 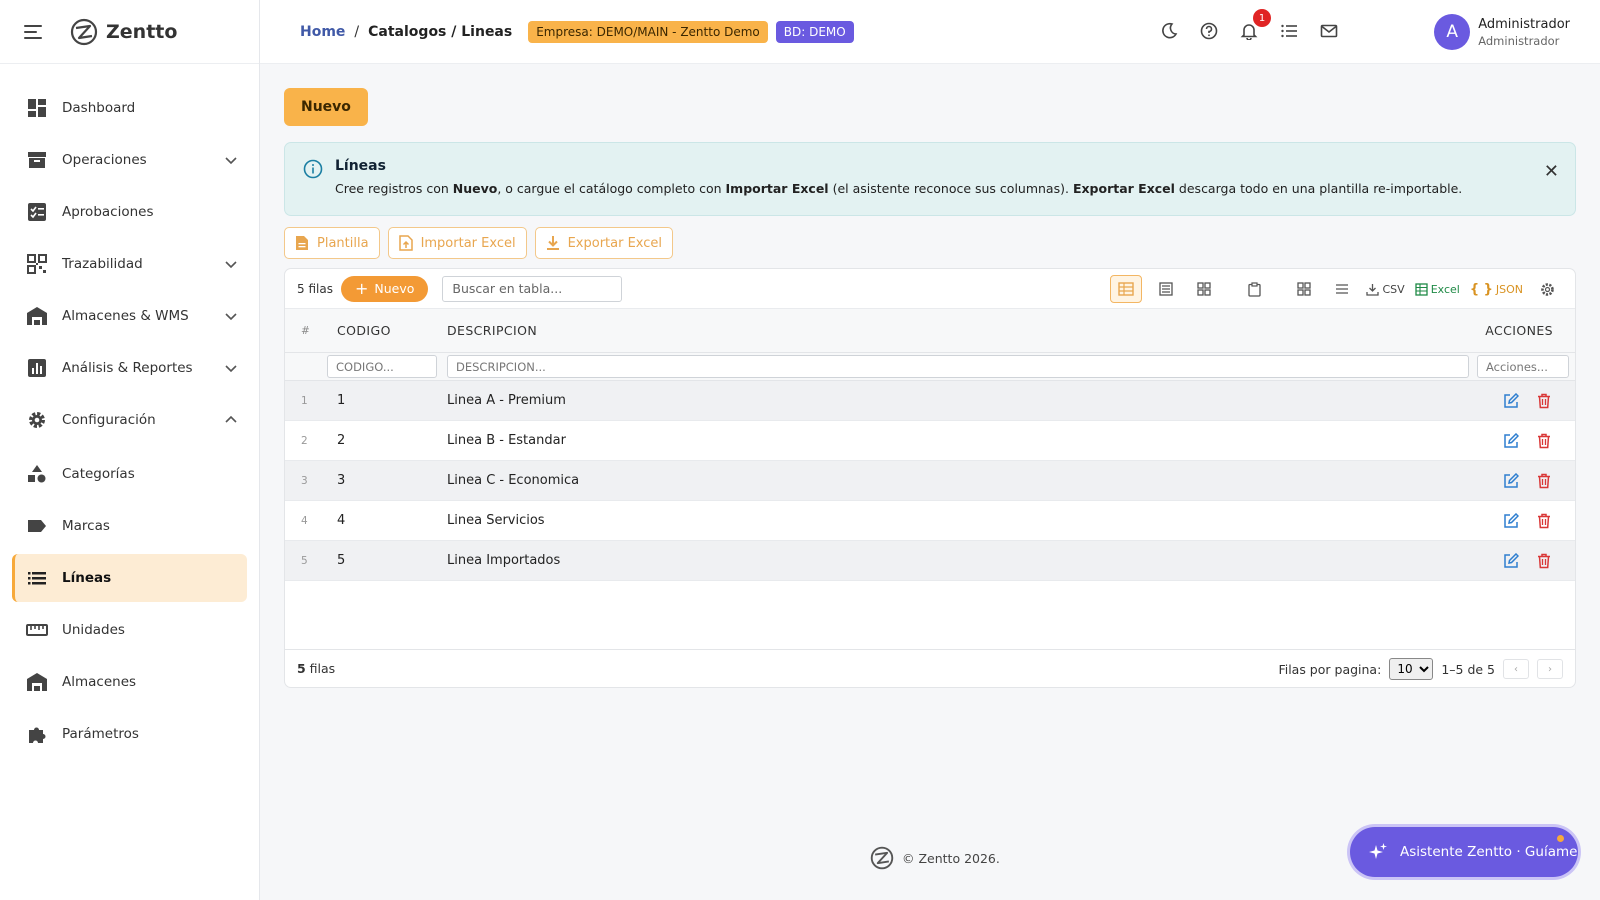 What do you see at coordinates (129, 578) in the screenshot?
I see `sidebar-item-lineas: Líneas` at bounding box center [129, 578].